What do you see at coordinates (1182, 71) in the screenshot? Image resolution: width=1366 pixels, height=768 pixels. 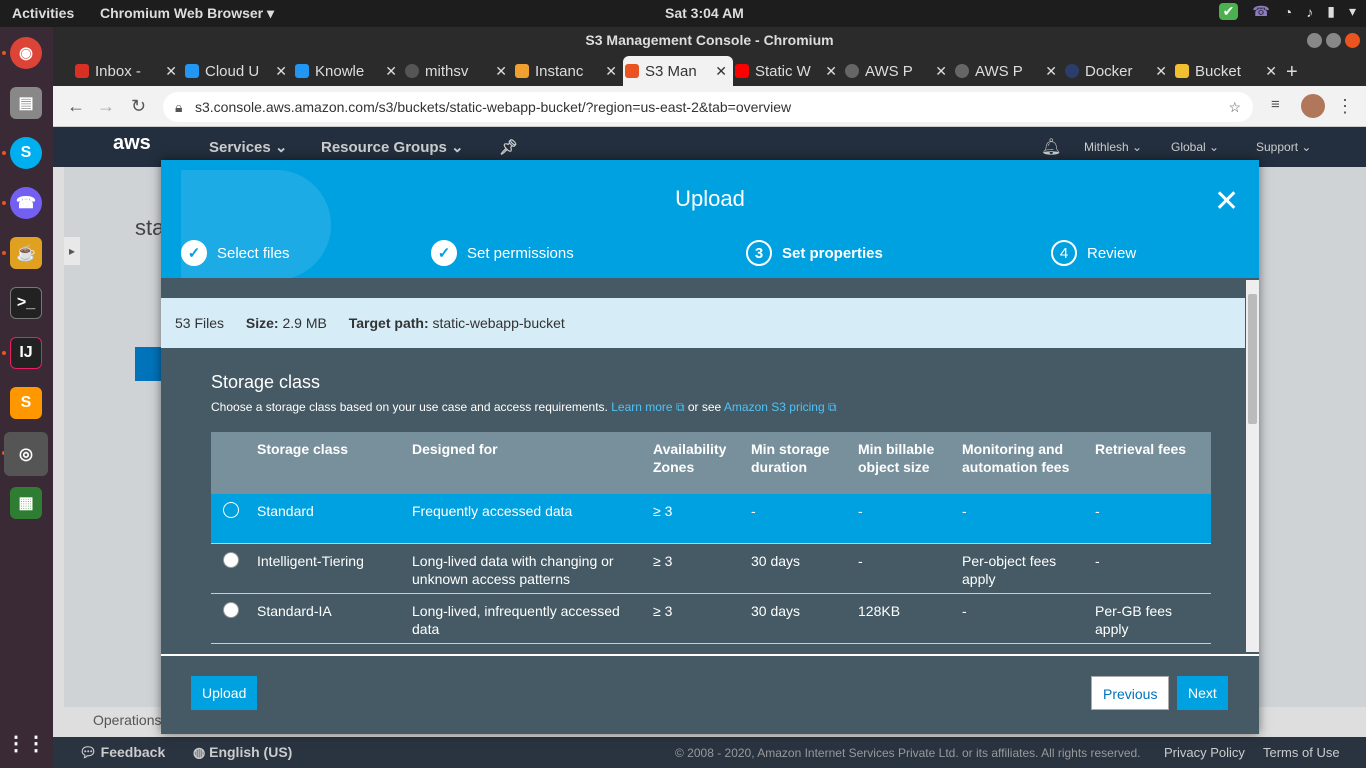 I see `aws-box-icon` at bounding box center [1182, 71].